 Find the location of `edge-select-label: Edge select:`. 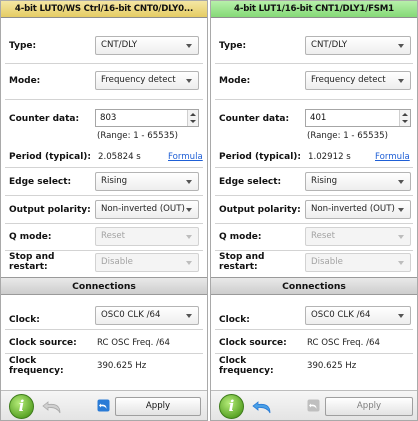

edge-select-label: Edge select: is located at coordinates (250, 182).